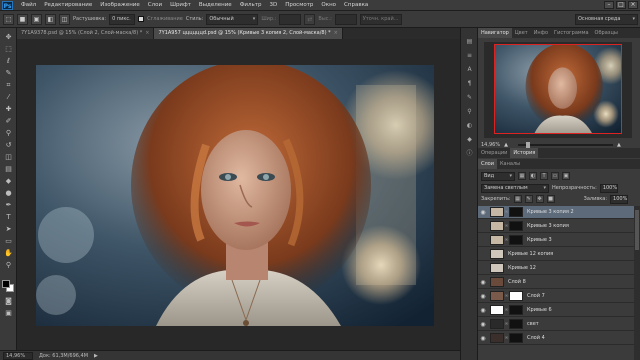 The height and width of the screenshot is (360, 640). I want to click on brush-panel-icon: ✎, so click(469, 98).